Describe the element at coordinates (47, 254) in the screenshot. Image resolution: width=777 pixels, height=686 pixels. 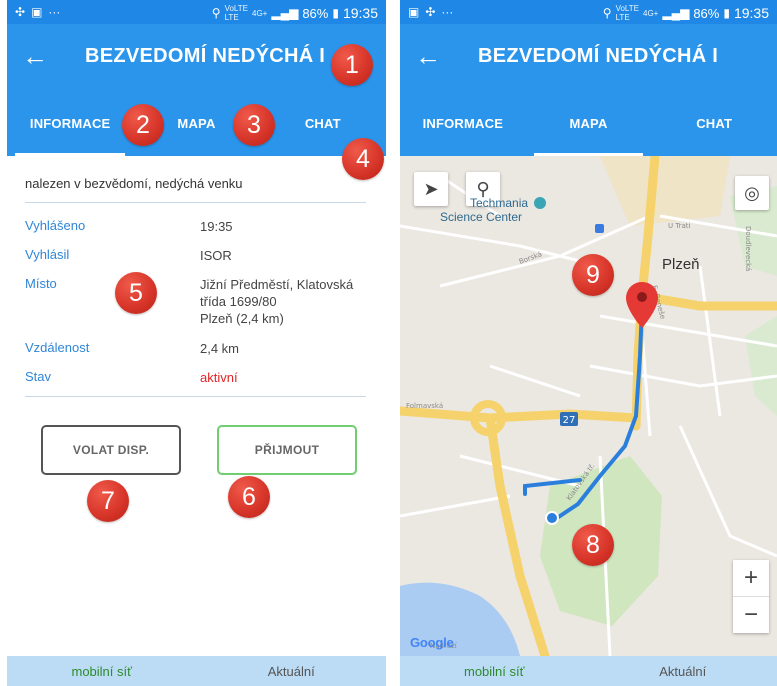
I see `label-announced-by: Vyhlásil` at that location.